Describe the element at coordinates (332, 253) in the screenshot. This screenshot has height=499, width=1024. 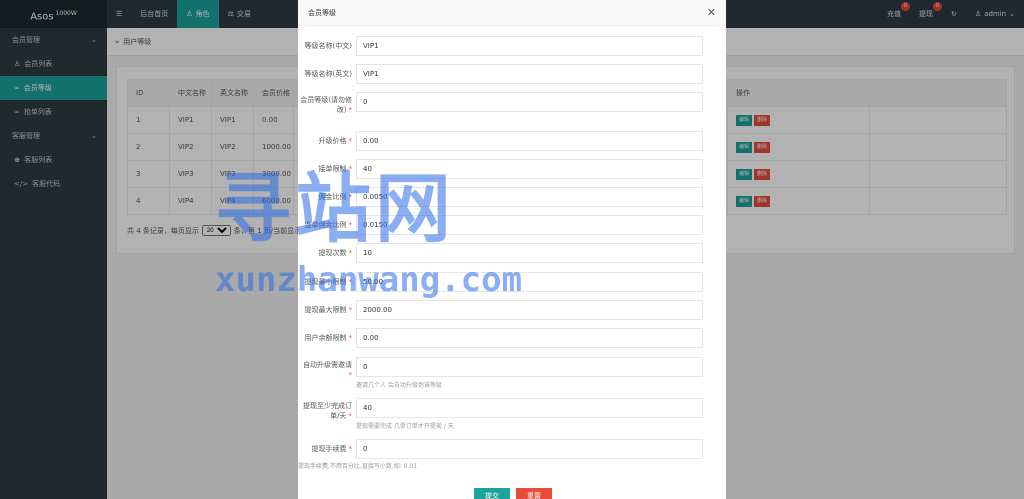
I see `label-text: 提现次数` at that location.